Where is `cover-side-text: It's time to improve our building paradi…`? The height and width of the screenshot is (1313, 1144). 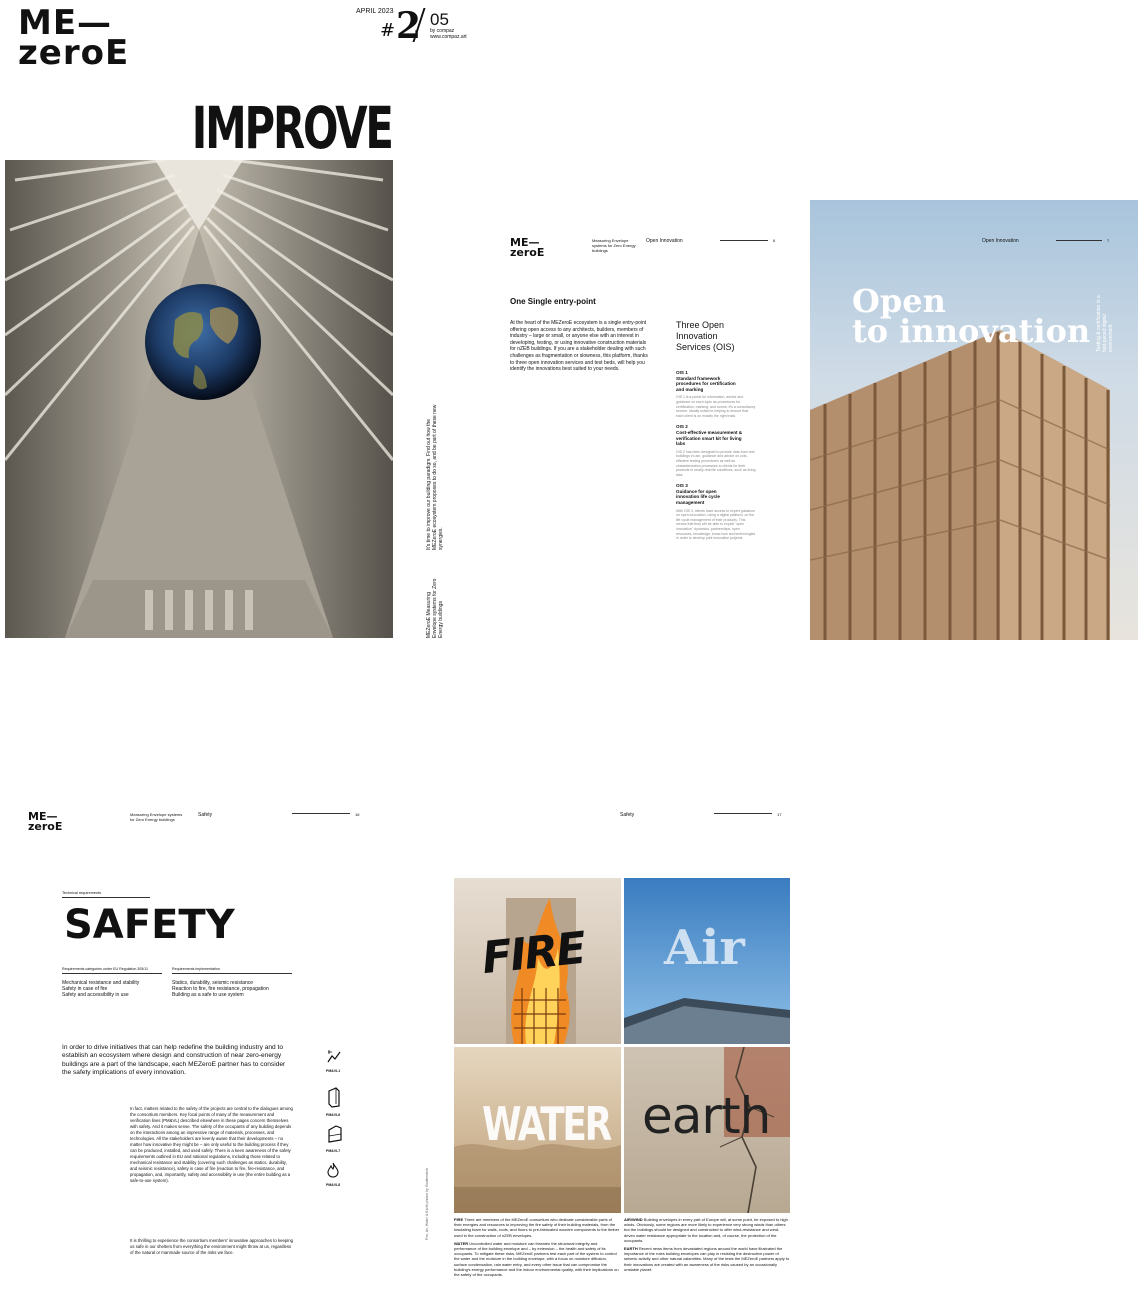
cover-side-text: It's time to improve our building paradi… is located at coordinates (435, 477).